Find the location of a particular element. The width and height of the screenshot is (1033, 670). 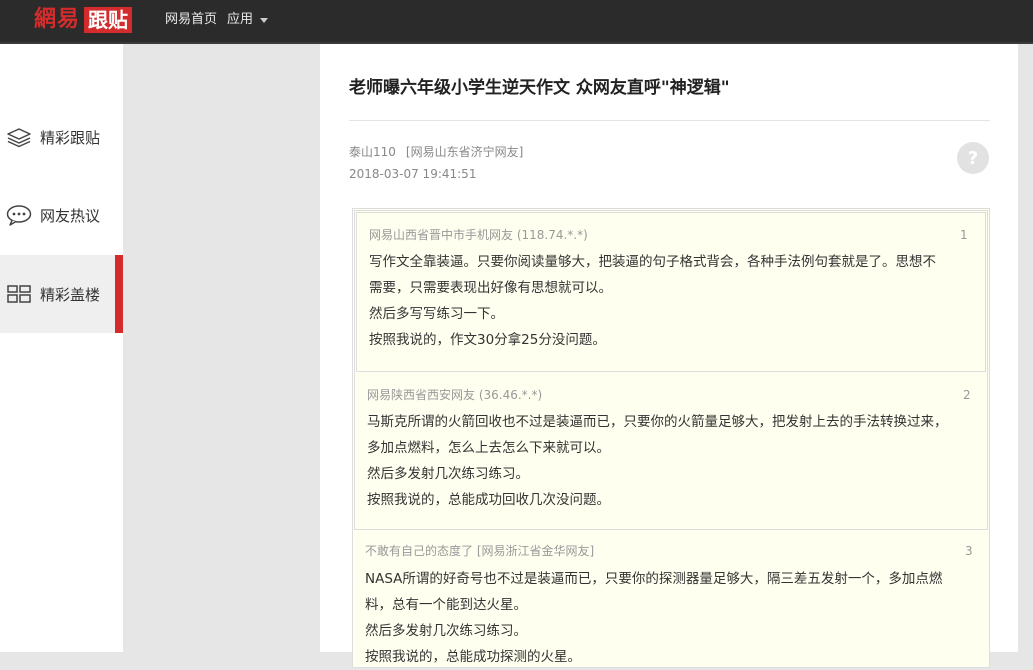

comment-line: 按照我说的，作文30分拿25分没问题。 is located at coordinates (487, 340).